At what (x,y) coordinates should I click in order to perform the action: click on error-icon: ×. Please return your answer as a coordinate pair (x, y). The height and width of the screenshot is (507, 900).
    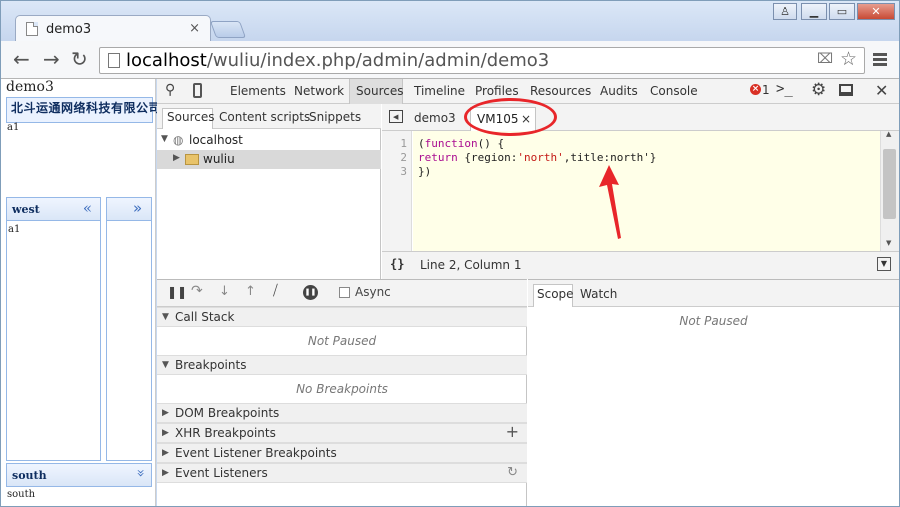
    Looking at the image, I should click on (755, 89).